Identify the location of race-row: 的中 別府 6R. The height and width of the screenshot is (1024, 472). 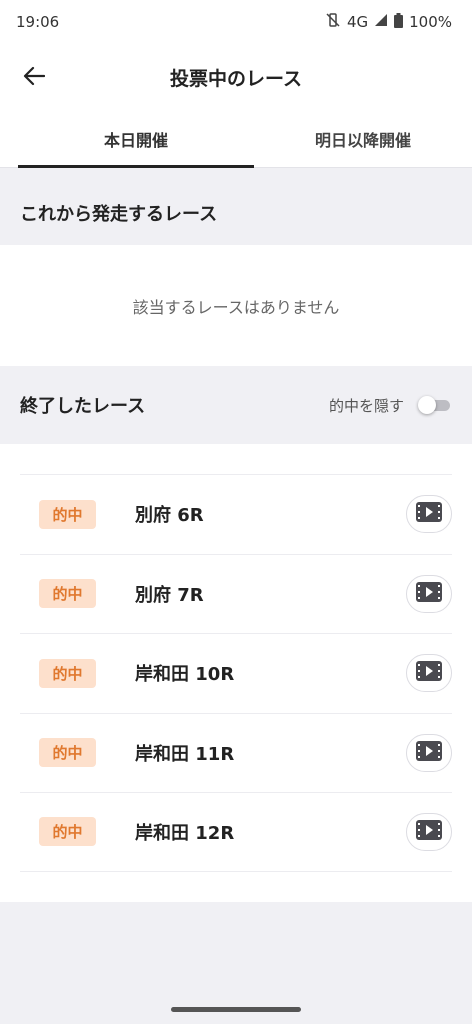
(236, 514).